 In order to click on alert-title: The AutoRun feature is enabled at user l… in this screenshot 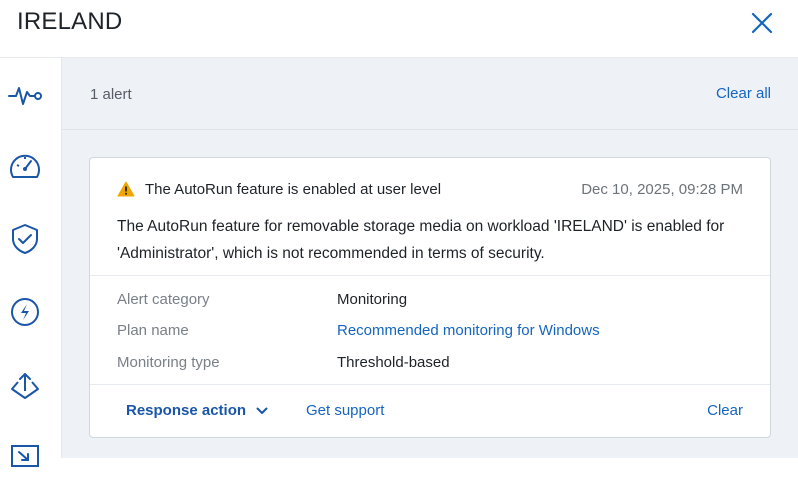, I will do `click(293, 189)`.